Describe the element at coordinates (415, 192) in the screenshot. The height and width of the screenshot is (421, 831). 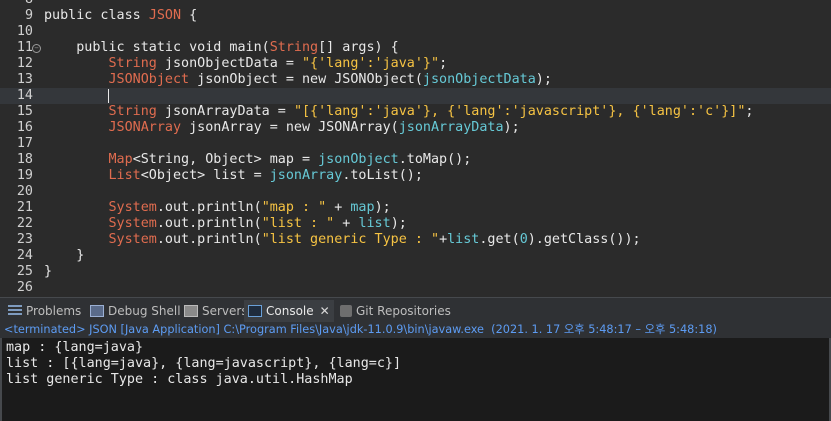
I see `code-line: 20` at that location.